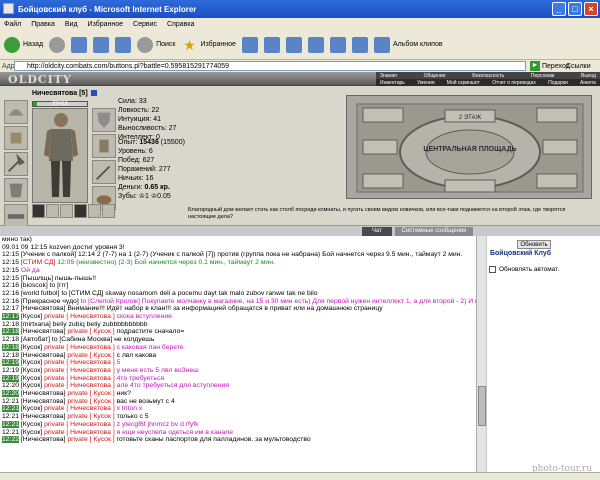 The image size is (600, 480). Describe the element at coordinates (337, 44) in the screenshot. I see `edit-button` at that location.